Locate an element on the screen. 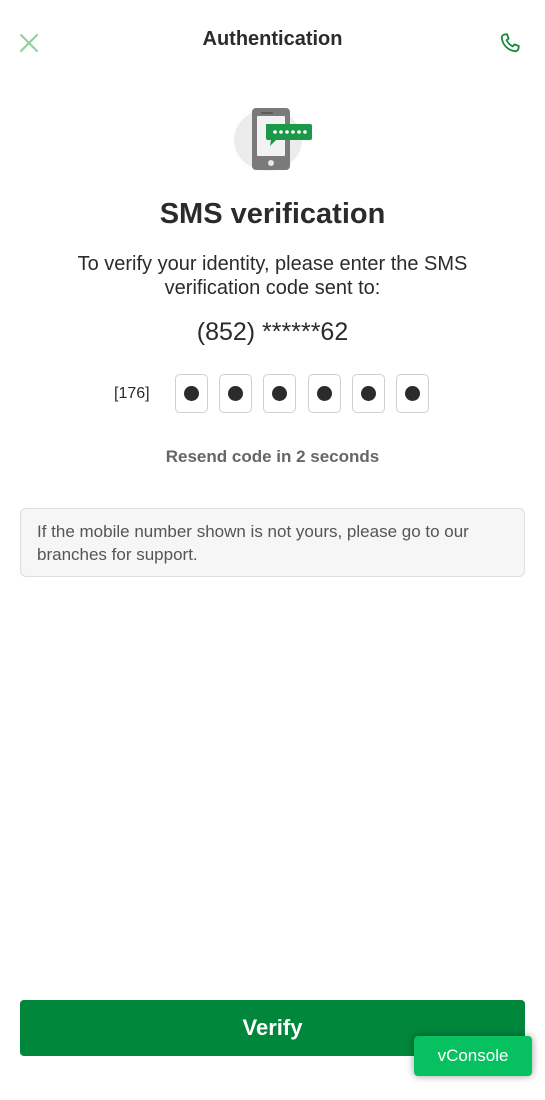 The width and height of the screenshot is (545, 1100). masked-phone-number: (852) ******62 is located at coordinates (272, 332).